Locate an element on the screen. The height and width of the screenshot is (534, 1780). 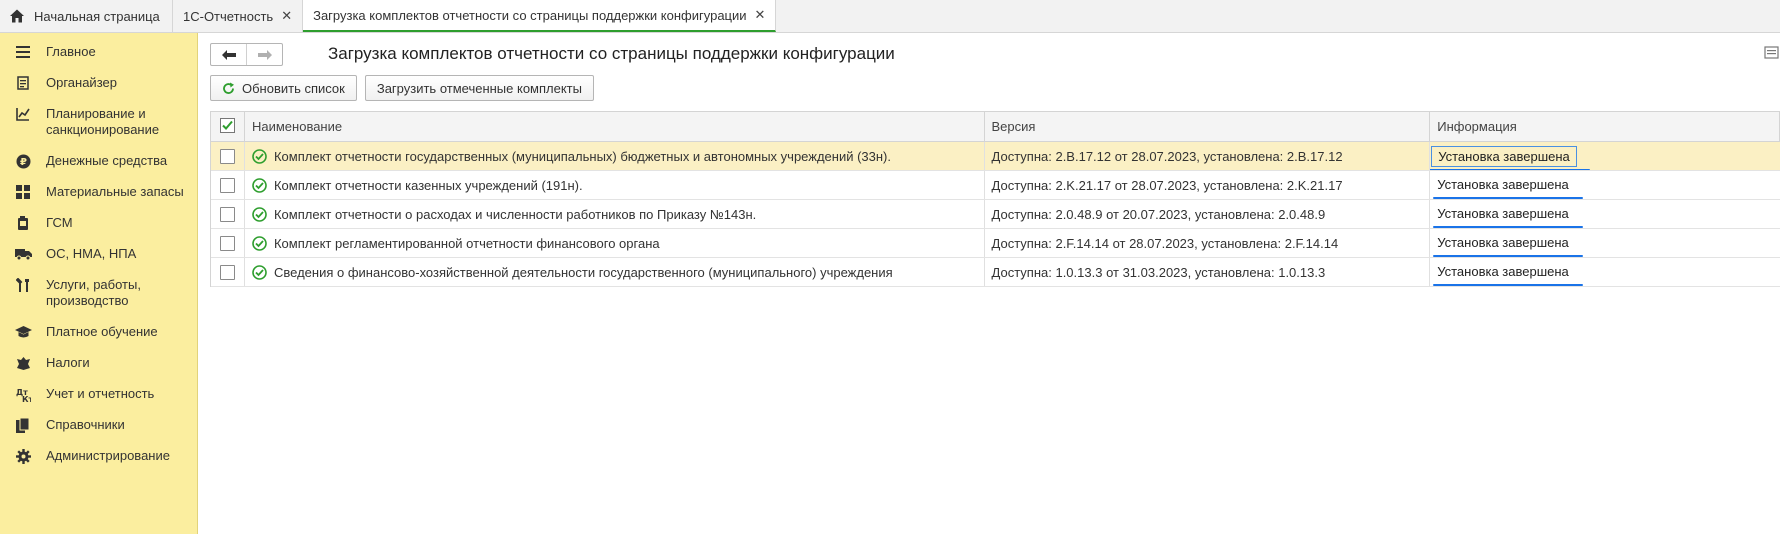
tab-home: Начальная страница is located at coordinates (86, 16).